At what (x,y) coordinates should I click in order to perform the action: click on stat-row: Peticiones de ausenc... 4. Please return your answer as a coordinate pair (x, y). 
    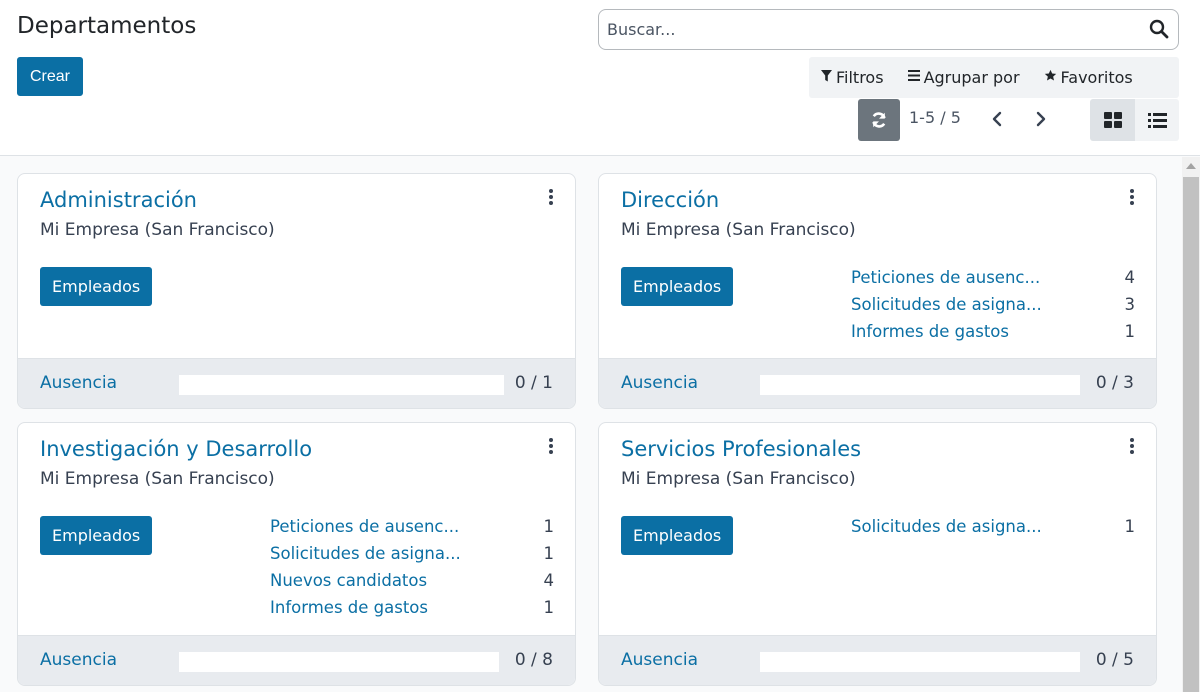
    Looking at the image, I should click on (993, 281).